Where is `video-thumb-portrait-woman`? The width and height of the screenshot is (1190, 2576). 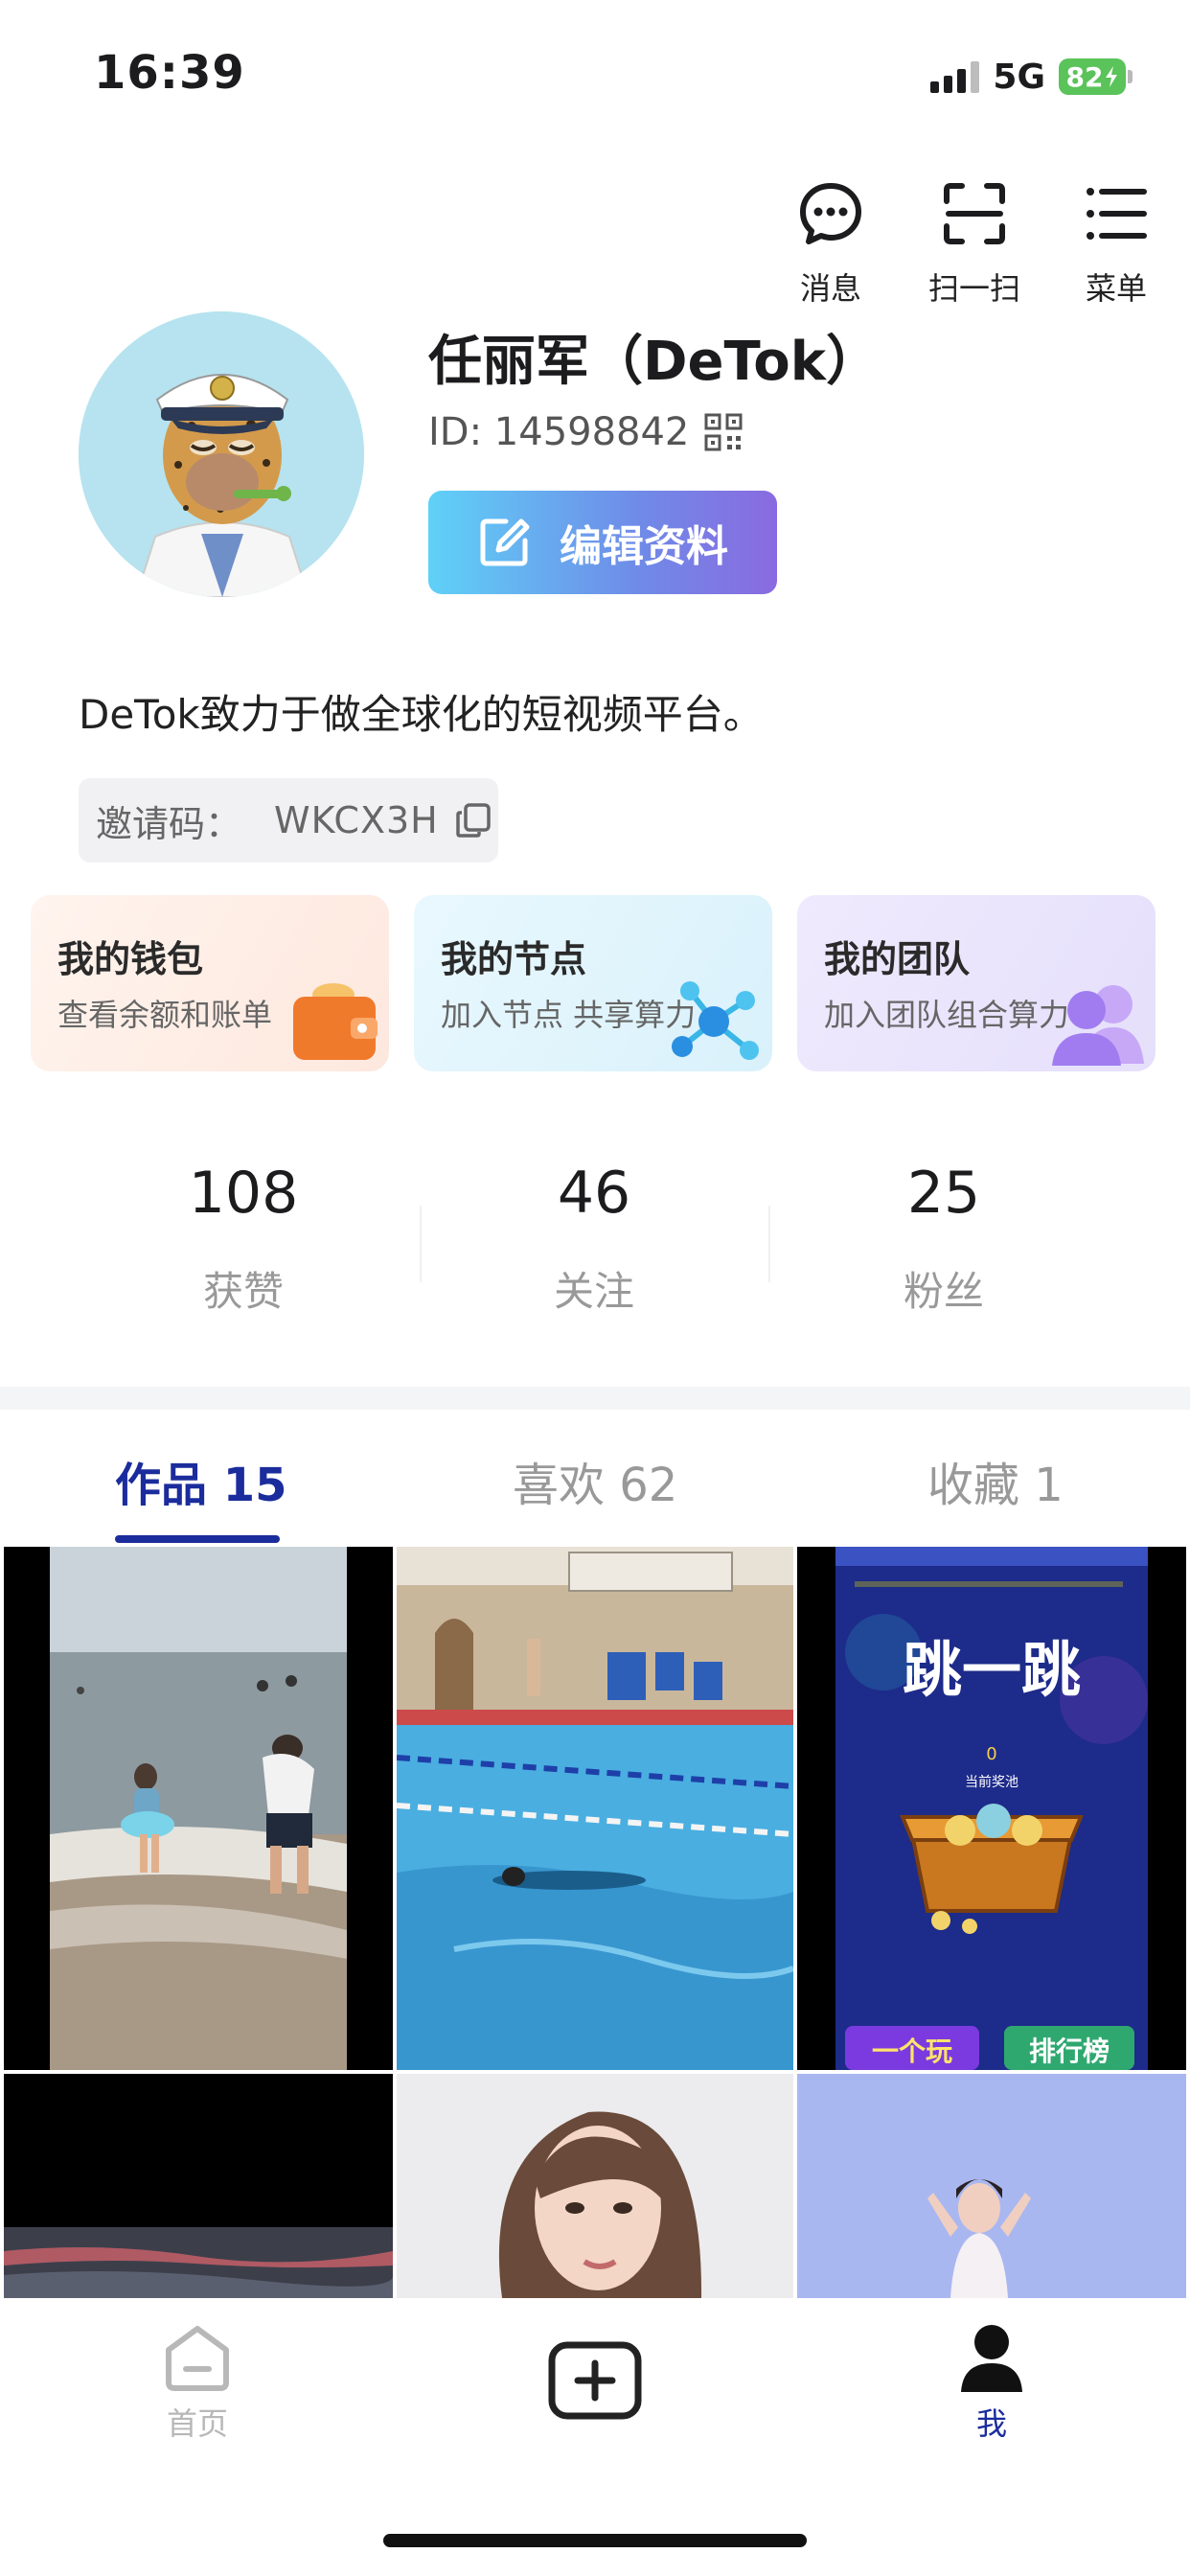 video-thumb-portrait-woman is located at coordinates (595, 2186).